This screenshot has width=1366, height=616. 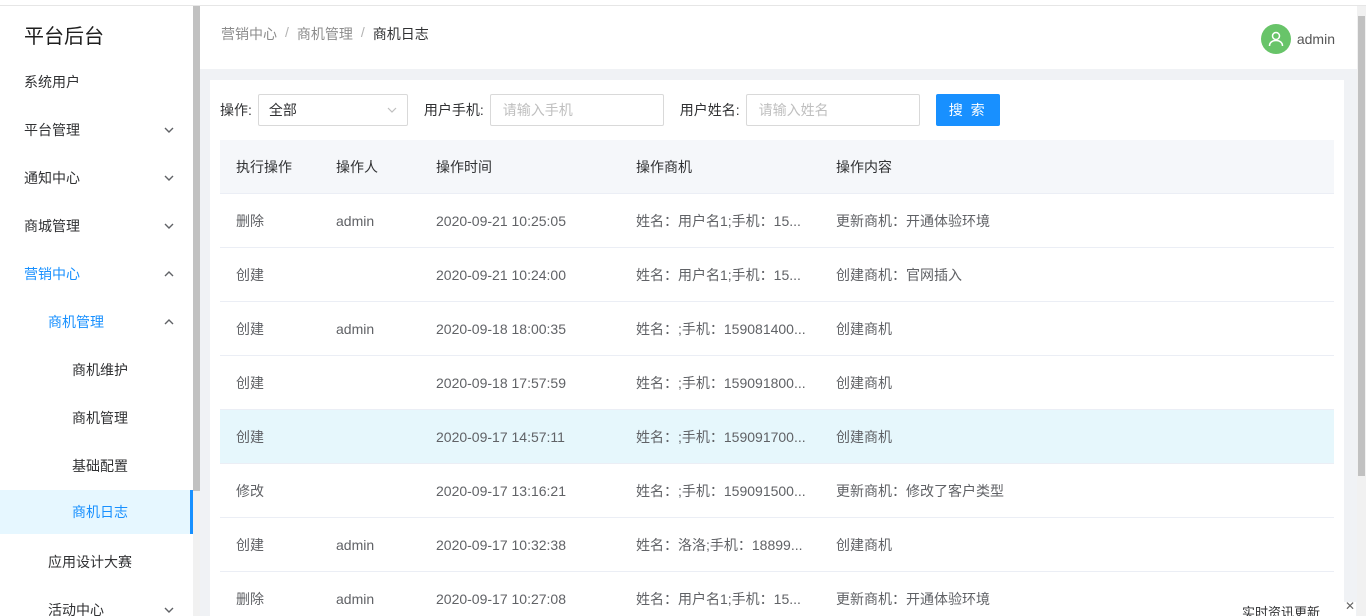 What do you see at coordinates (864, 166) in the screenshot?
I see `column-header-content: 操作内容` at bounding box center [864, 166].